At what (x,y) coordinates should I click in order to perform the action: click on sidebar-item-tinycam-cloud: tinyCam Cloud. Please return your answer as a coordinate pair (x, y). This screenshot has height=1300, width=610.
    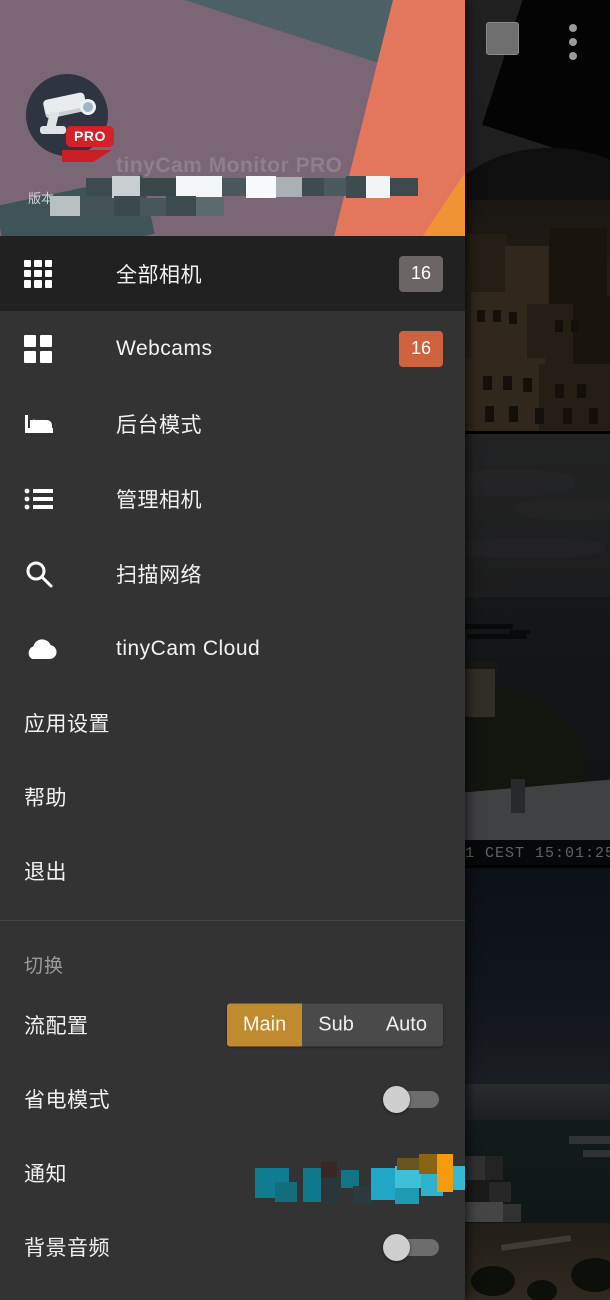
    Looking at the image, I should click on (232, 648).